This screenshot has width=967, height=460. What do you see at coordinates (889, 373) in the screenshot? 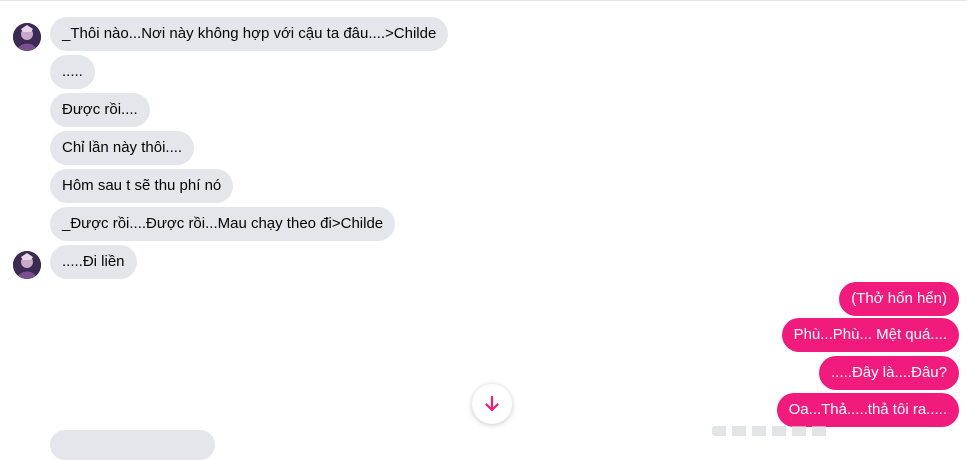
I see `outgoing-message: .....Đây là....Đâu?` at bounding box center [889, 373].